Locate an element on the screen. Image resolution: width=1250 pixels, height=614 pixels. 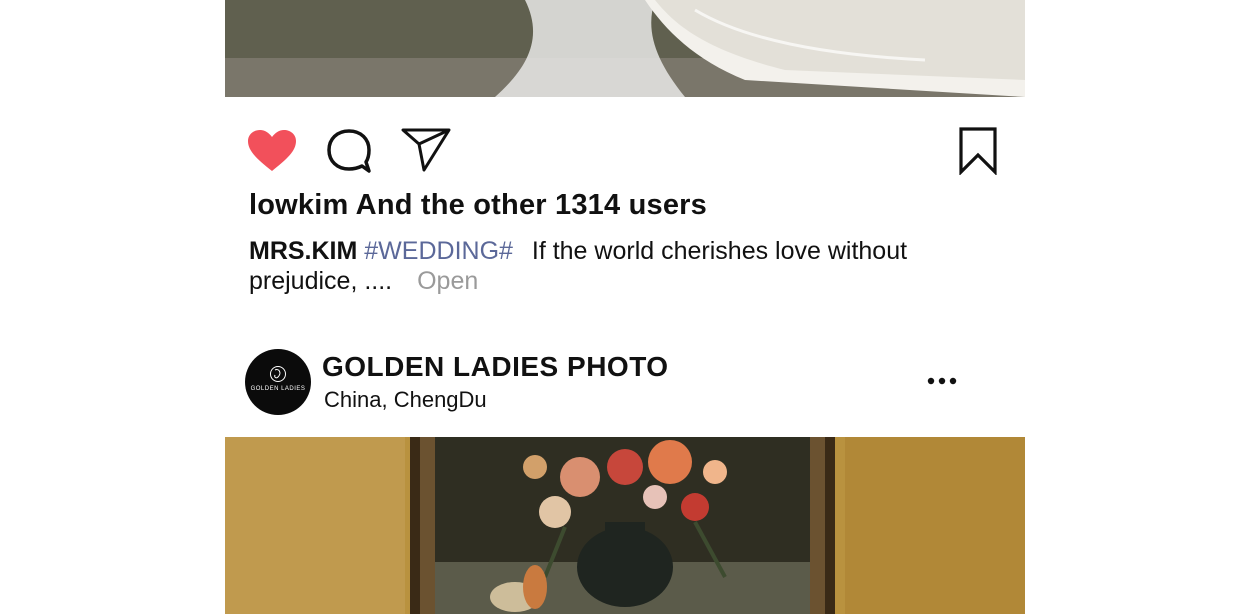
wedding-photo is located at coordinates (625, 48).